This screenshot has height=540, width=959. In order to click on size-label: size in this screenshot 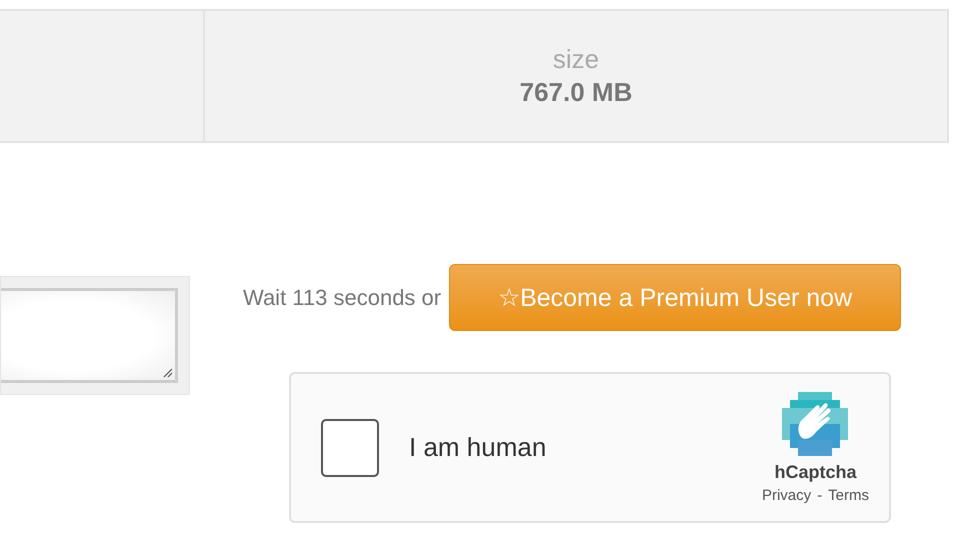, I will do `click(576, 59)`.